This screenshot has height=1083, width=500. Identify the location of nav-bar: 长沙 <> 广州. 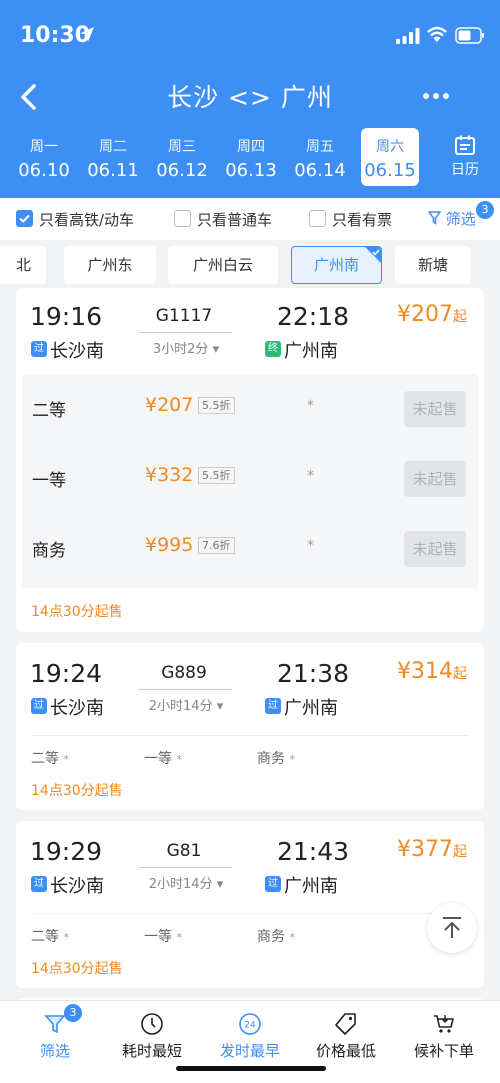
(250, 97).